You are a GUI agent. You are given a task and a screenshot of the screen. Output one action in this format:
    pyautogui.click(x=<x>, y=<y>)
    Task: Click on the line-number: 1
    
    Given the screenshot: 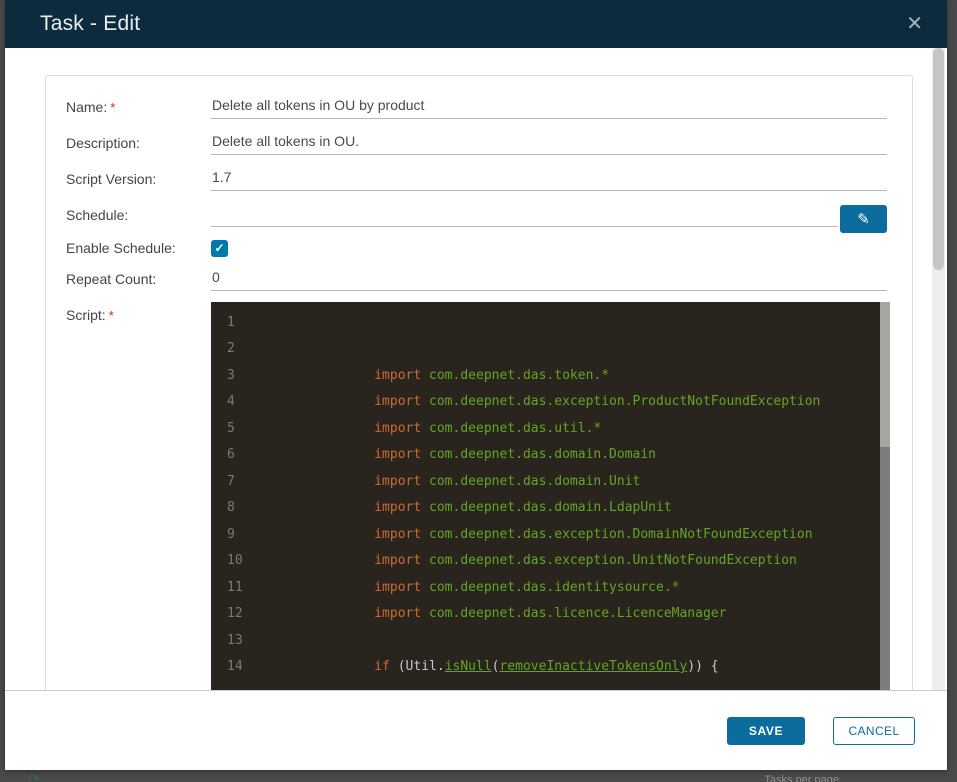 What is the action you would take?
    pyautogui.click(x=231, y=322)
    